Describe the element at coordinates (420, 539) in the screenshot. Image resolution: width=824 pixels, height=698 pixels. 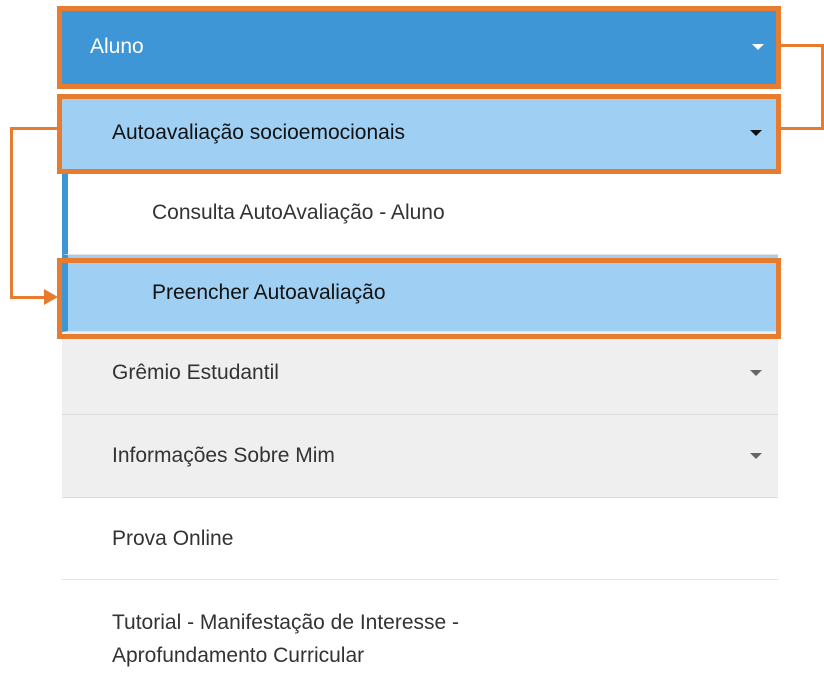
I see `menu-item-prova-online: Prova Online` at that location.